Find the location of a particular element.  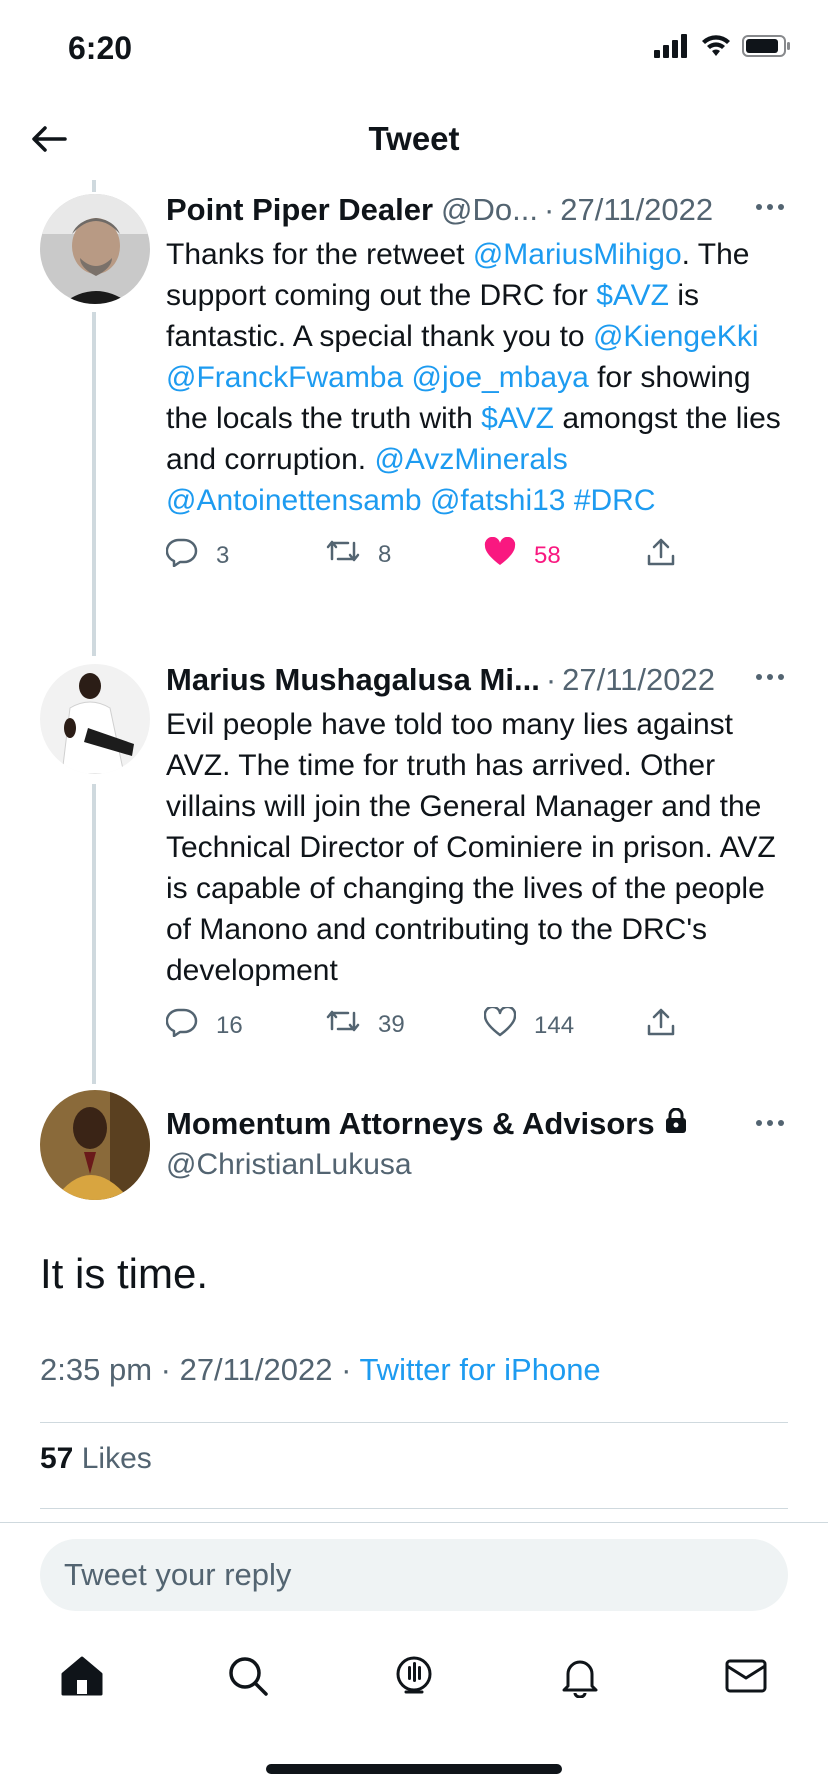

mention-link: @MariusMihigo is located at coordinates (577, 254).